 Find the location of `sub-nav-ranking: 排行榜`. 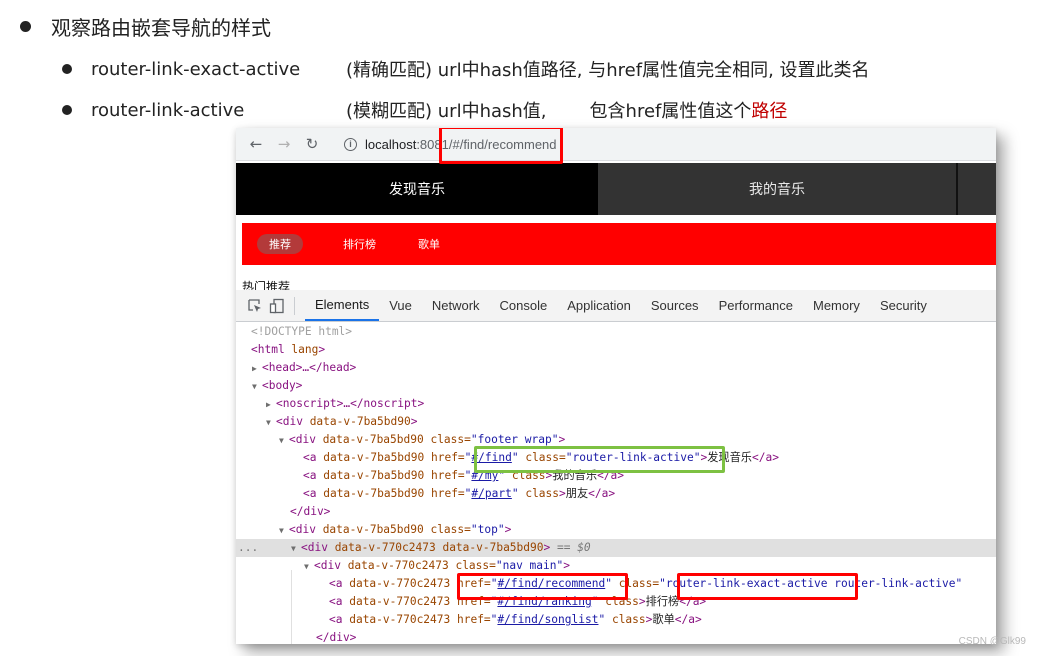

sub-nav-ranking: 排行榜 is located at coordinates (359, 244).